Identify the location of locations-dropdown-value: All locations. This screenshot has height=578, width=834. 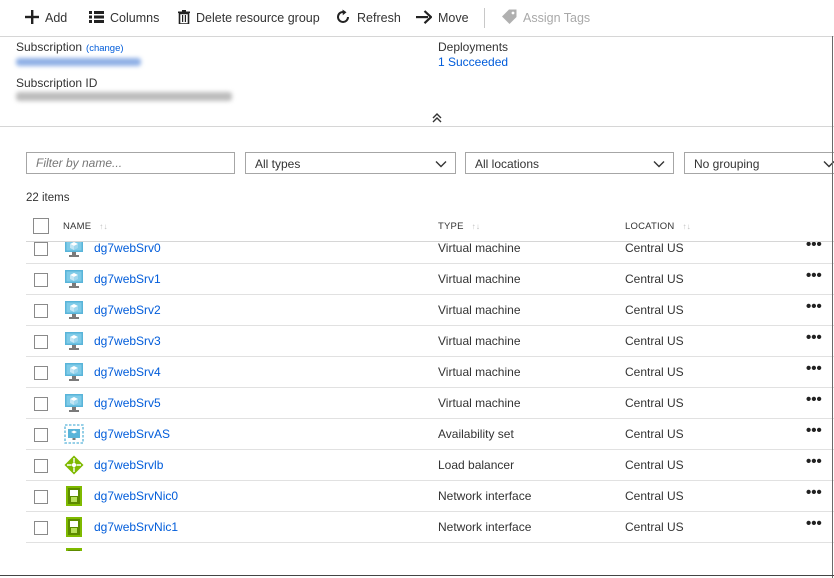
(507, 164).